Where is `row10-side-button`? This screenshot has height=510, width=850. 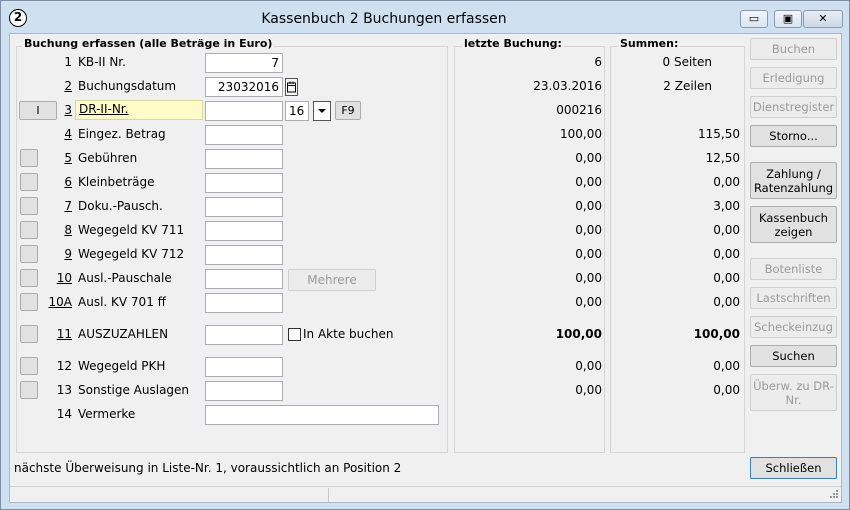
row10-side-button is located at coordinates (29, 278).